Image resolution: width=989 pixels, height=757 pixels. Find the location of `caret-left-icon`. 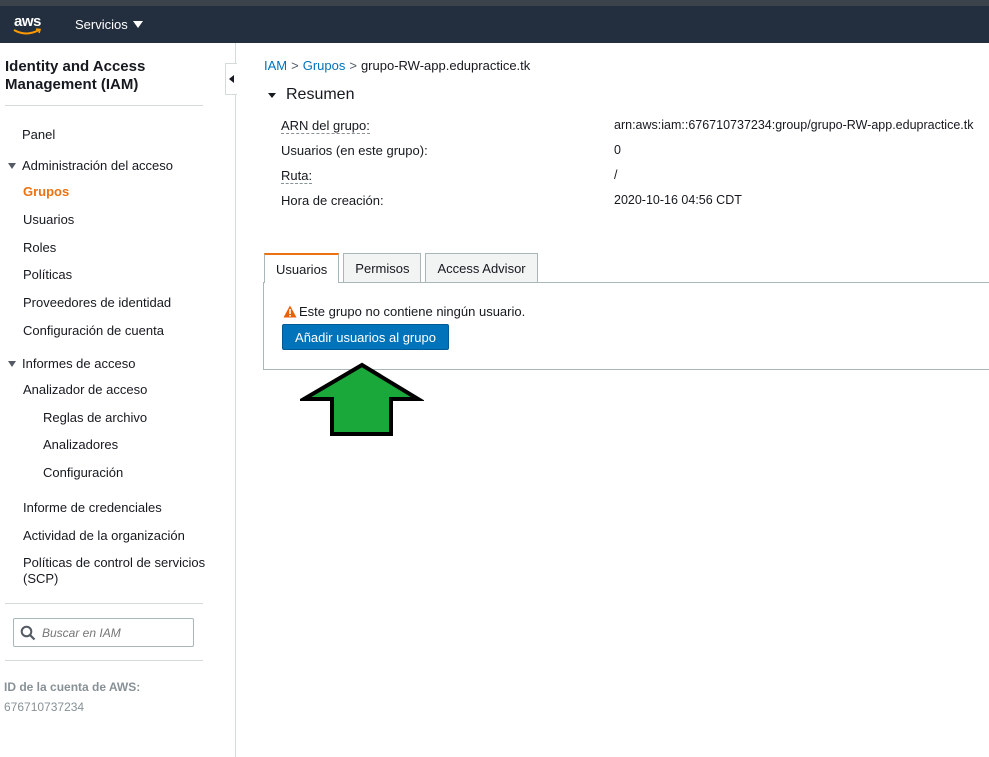

caret-left-icon is located at coordinates (231, 79).